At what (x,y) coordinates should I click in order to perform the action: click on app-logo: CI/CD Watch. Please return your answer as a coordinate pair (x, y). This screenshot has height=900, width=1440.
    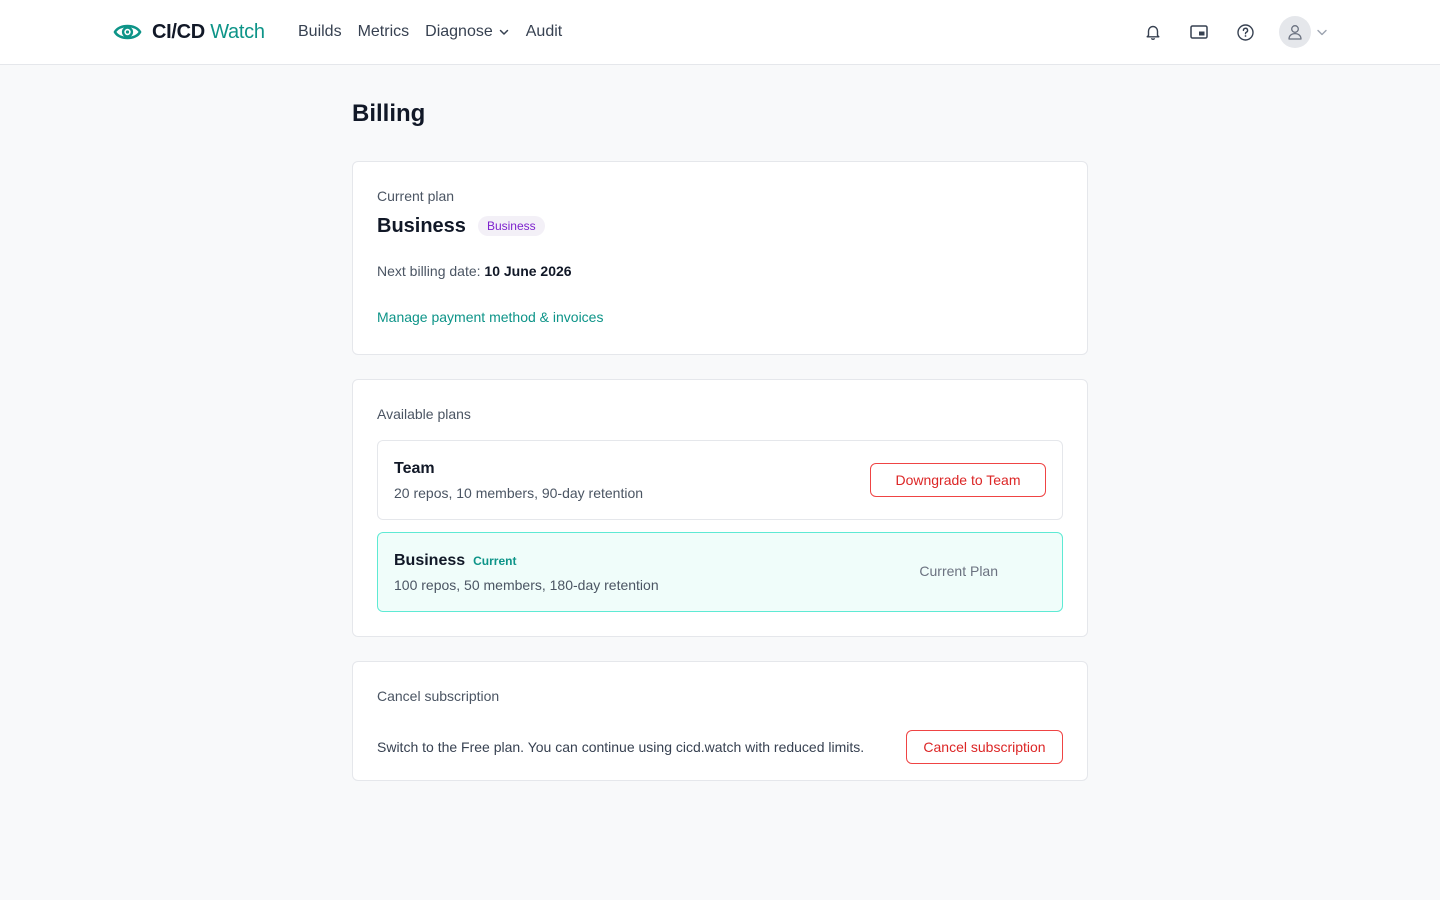
    Looking at the image, I should click on (189, 32).